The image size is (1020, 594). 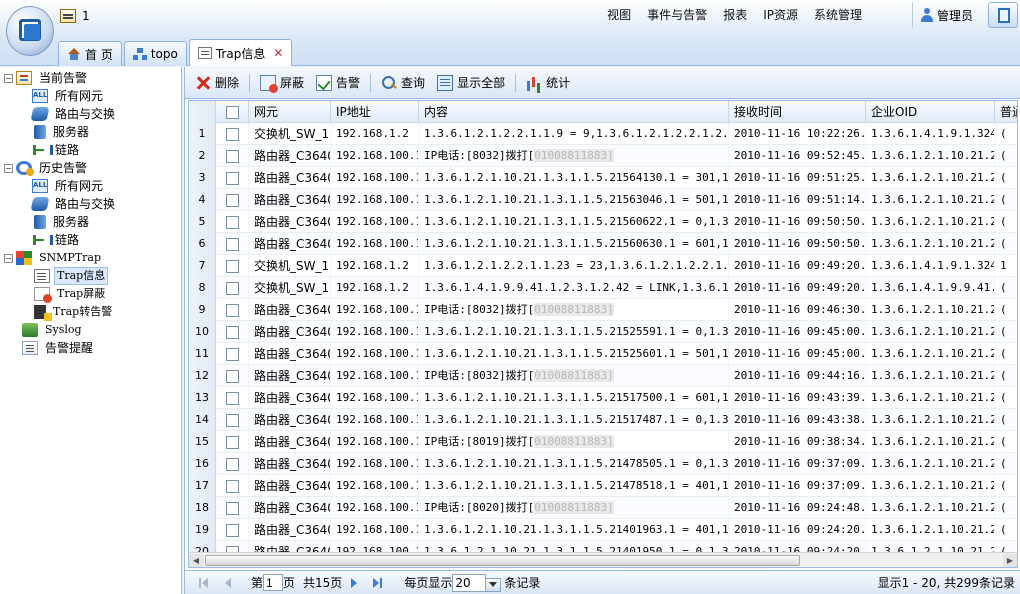 What do you see at coordinates (90, 96) in the screenshot?
I see `tree-current-all-ne: 所有网元` at bounding box center [90, 96].